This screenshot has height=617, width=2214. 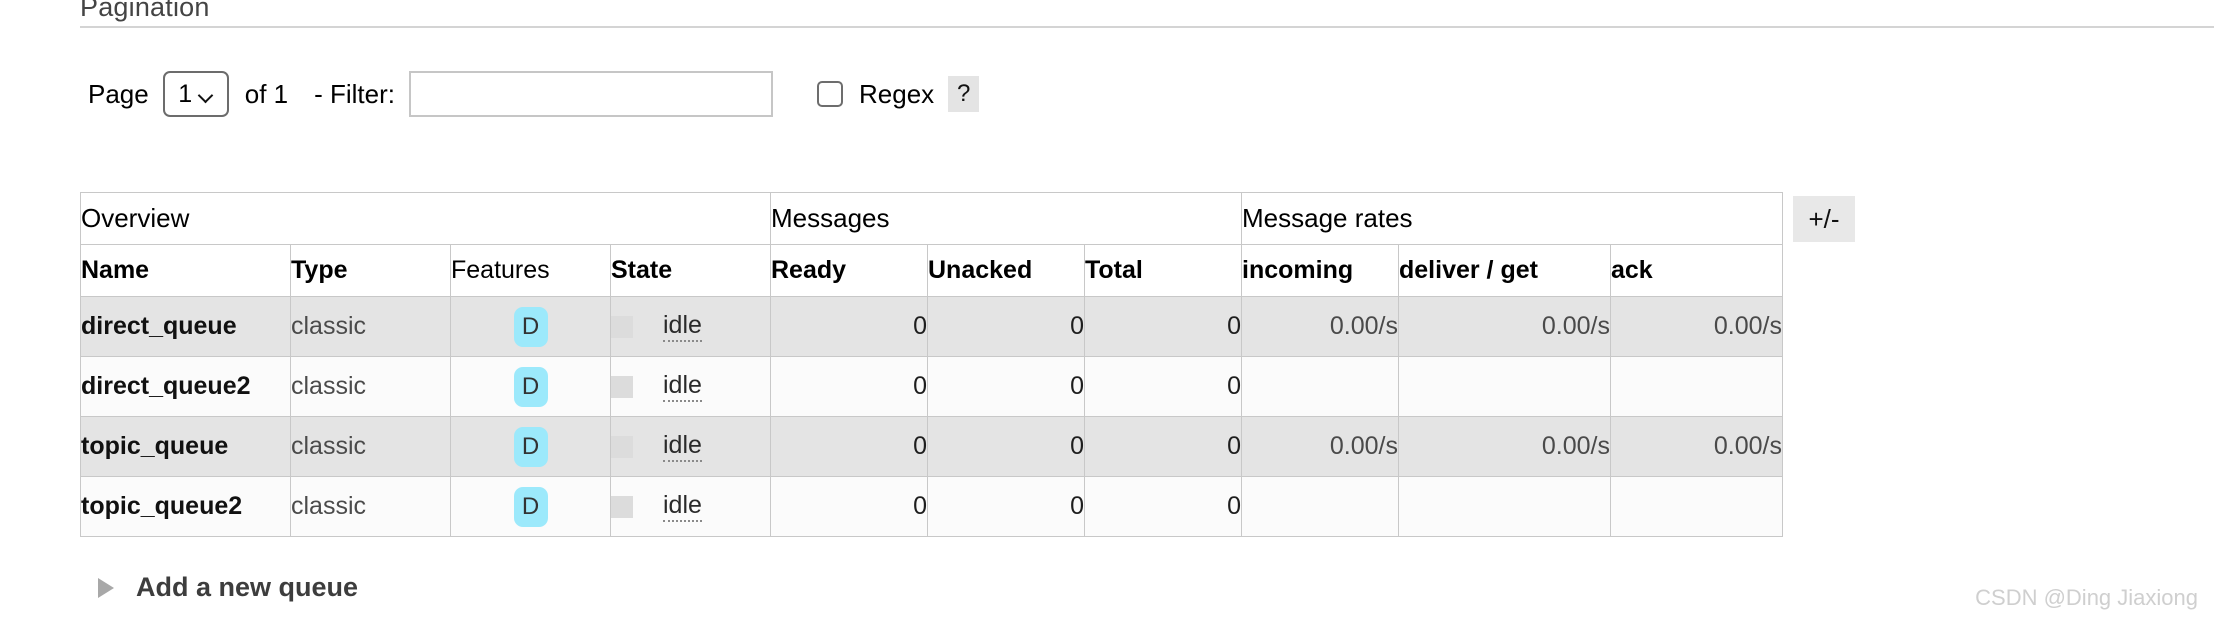 What do you see at coordinates (2086, 597) in the screenshot?
I see `watermark: CSDN @Ding Jiaxiong` at bounding box center [2086, 597].